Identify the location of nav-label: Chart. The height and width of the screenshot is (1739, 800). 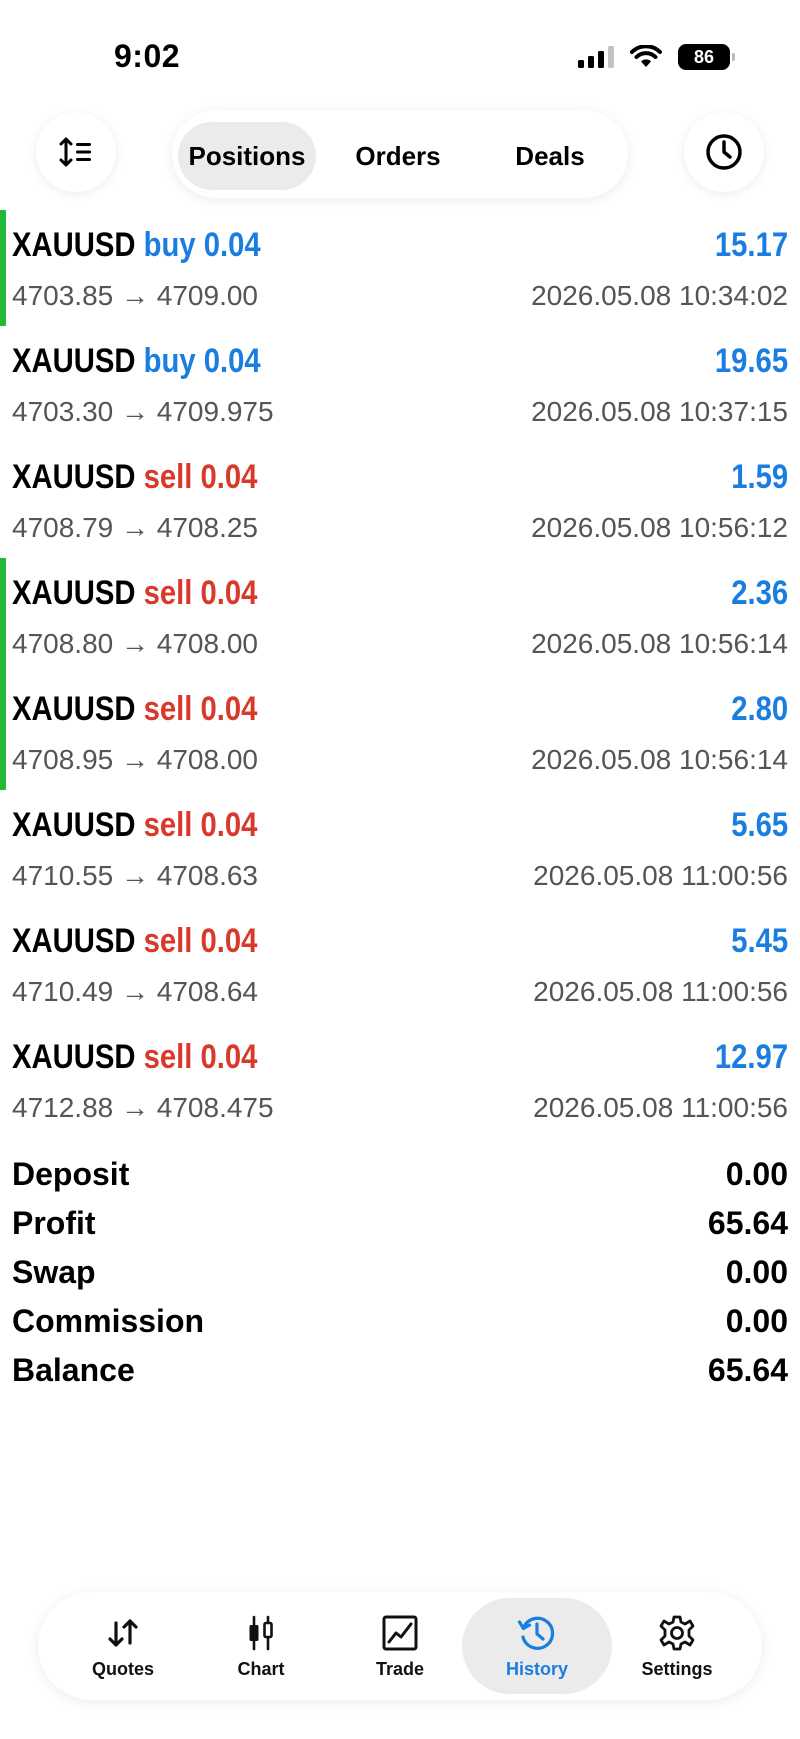
(261, 1668).